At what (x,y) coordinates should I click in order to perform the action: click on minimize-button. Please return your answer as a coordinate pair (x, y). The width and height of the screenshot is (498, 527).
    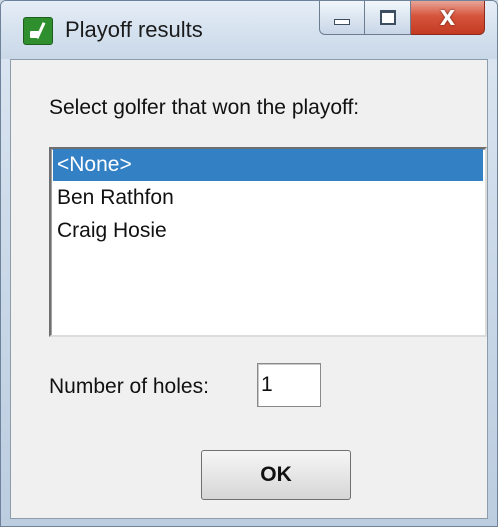
    Looking at the image, I should click on (342, 18).